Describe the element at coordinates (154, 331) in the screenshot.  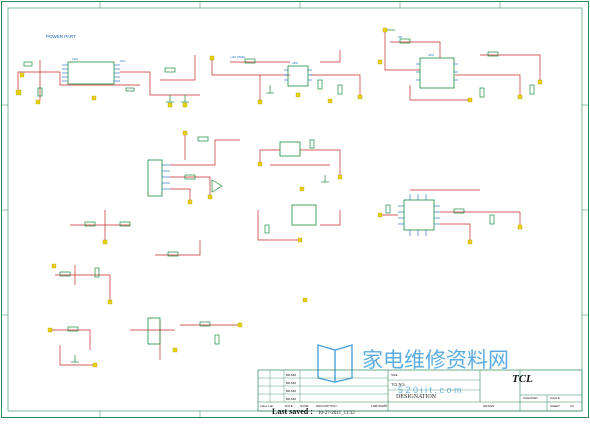
I see `ic-bottom-left` at that location.